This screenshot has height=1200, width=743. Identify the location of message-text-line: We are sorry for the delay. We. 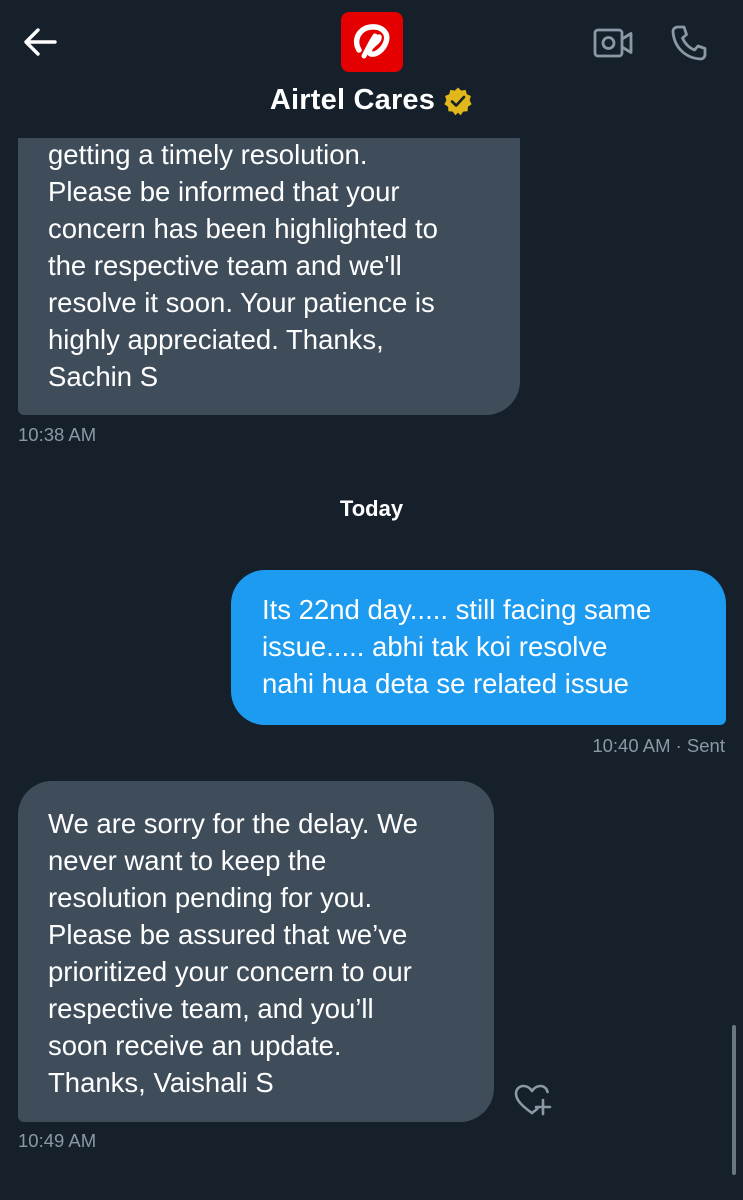
(233, 823).